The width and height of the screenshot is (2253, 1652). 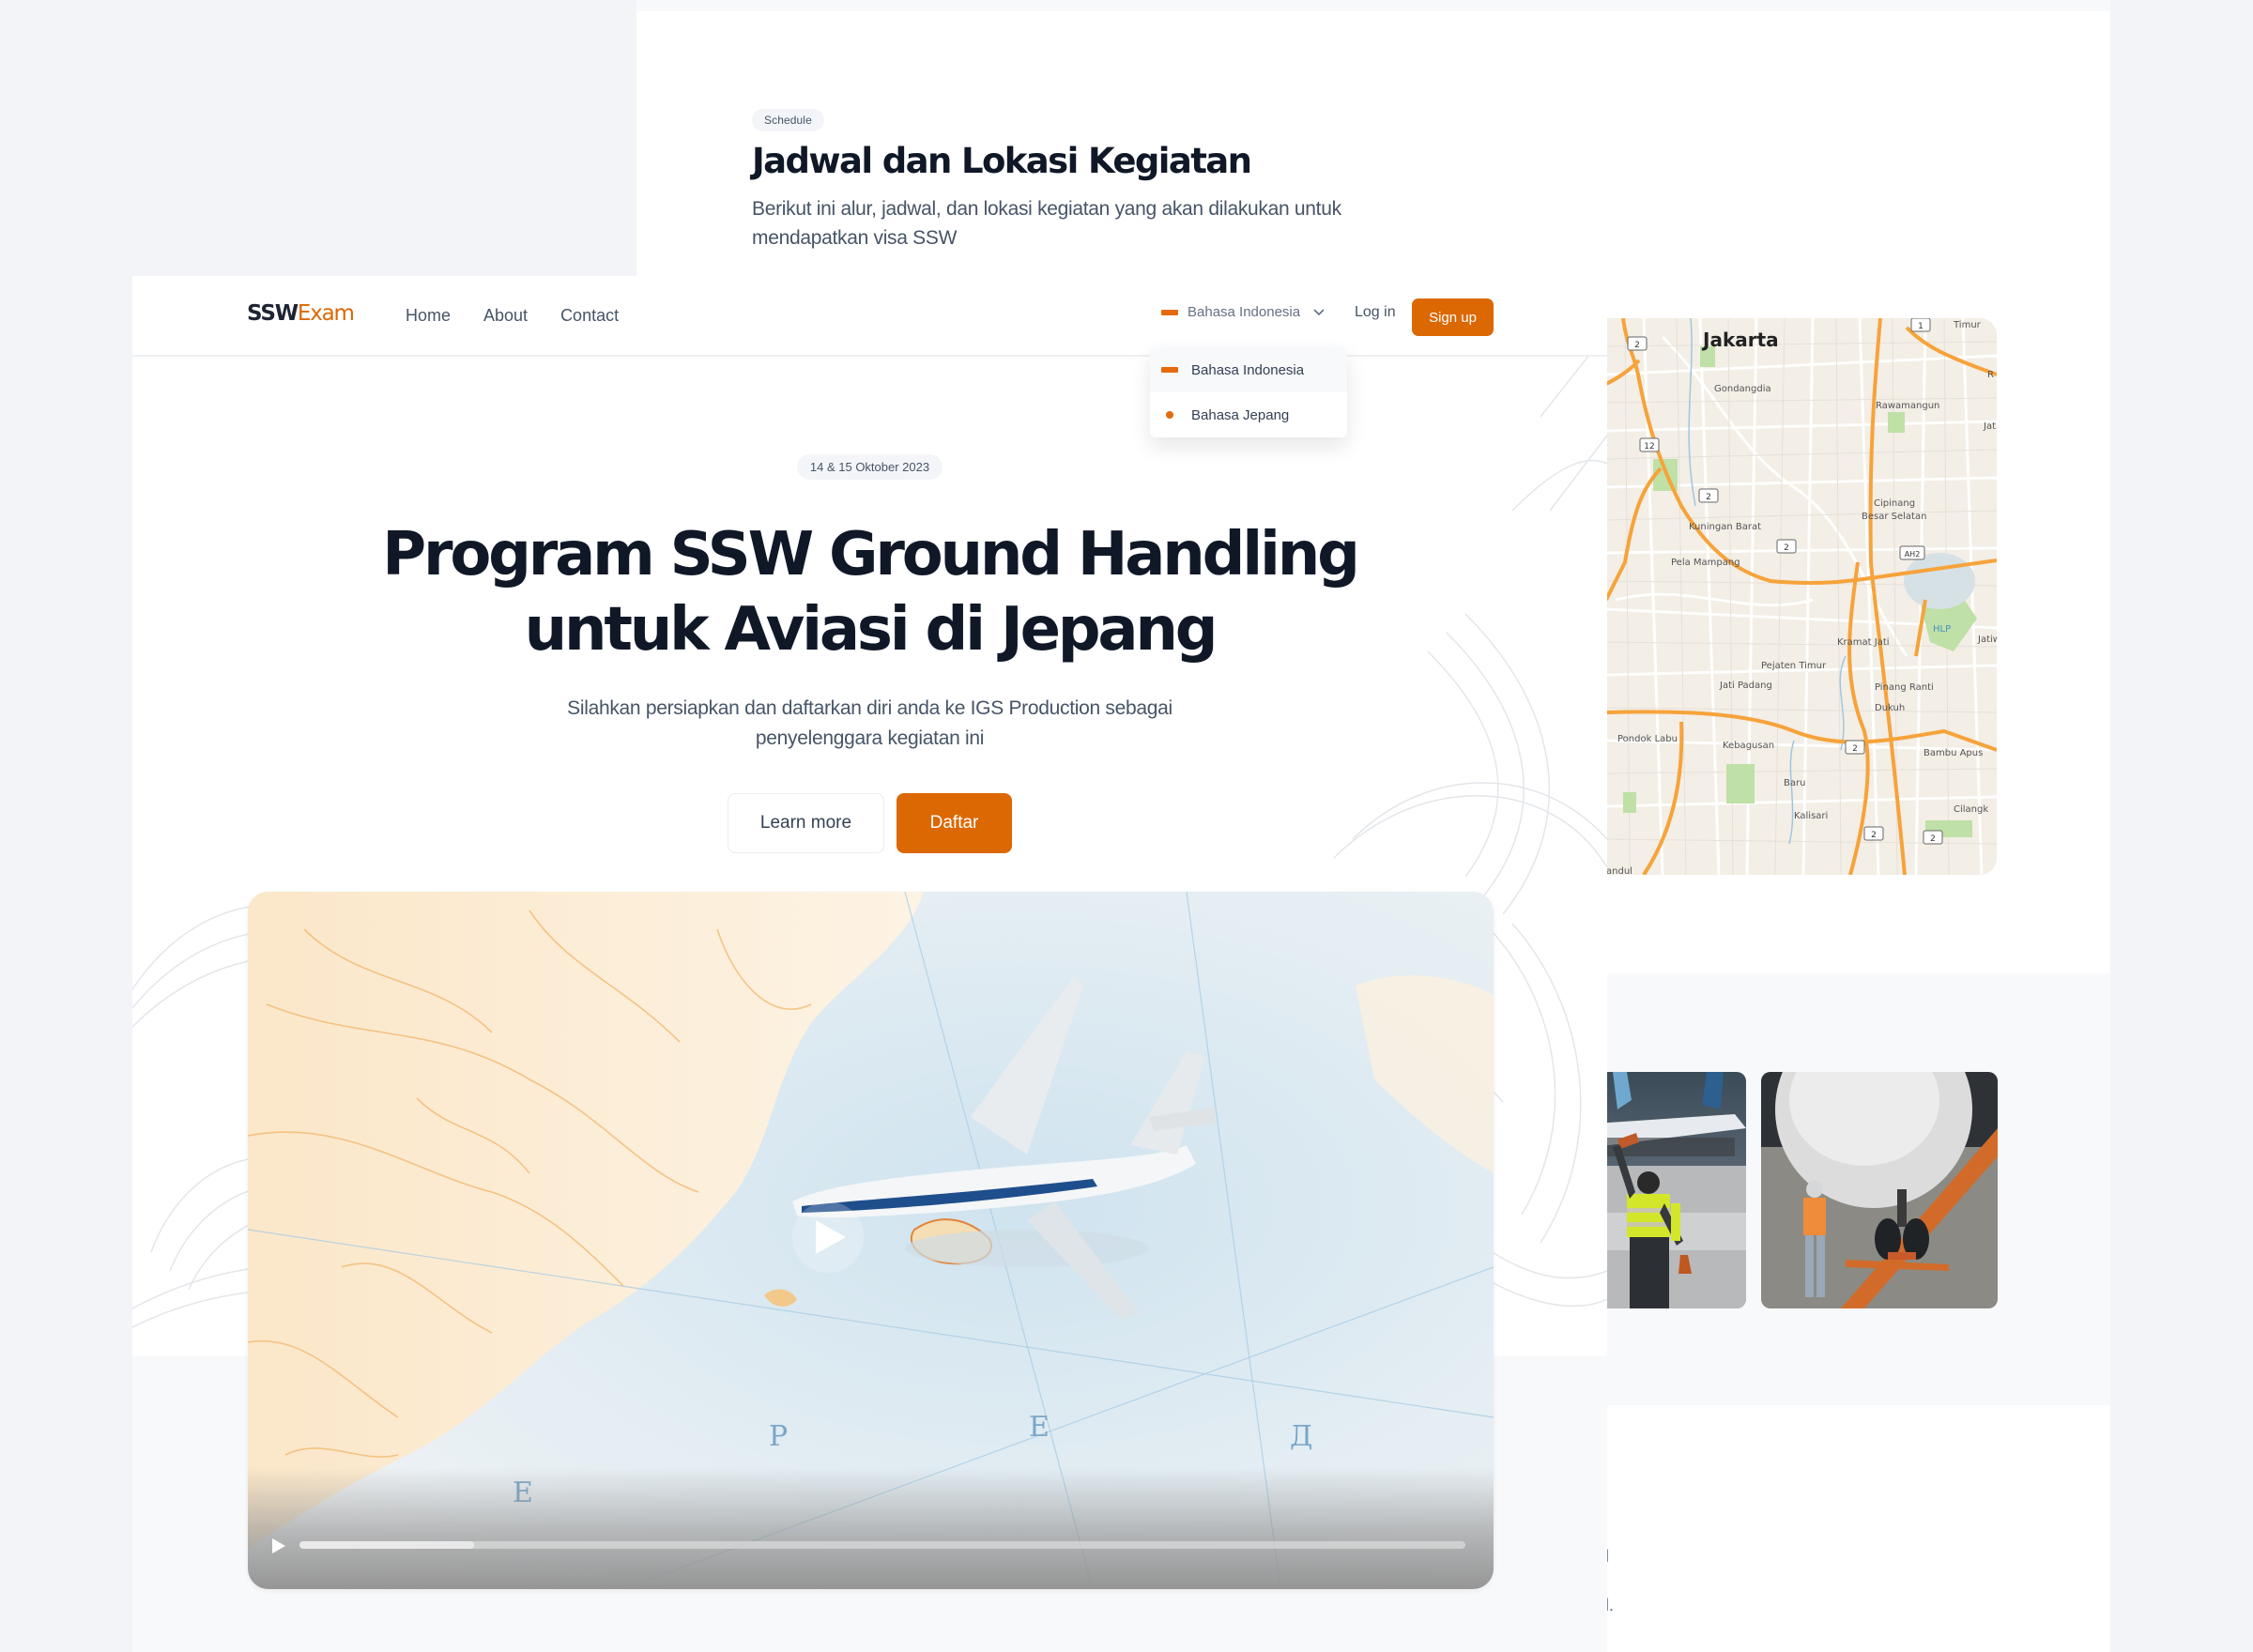 I want to click on nav-link-home: Home, so click(x=429, y=316).